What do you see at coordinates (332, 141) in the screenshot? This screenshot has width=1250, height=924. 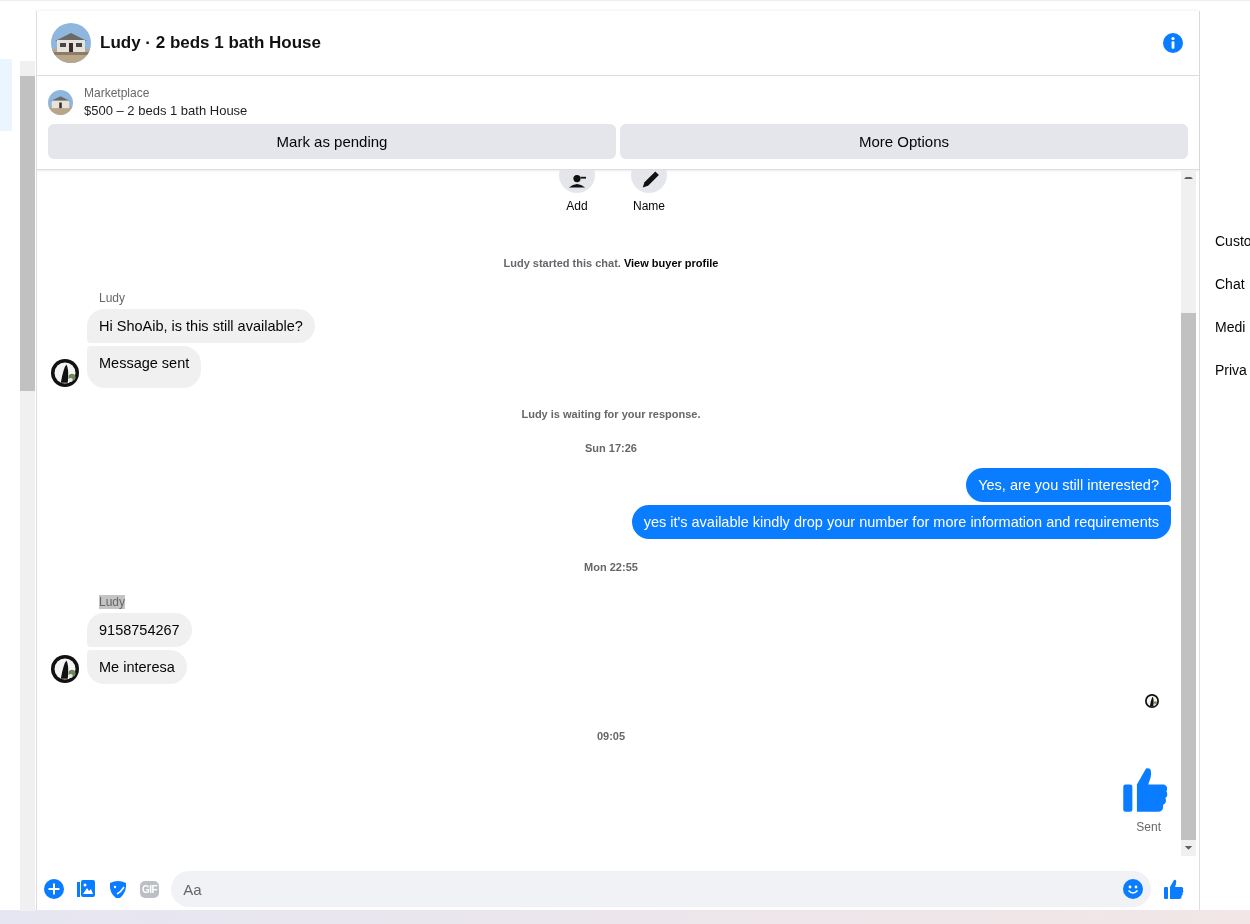 I see `listing-action-button: Mark as pending` at bounding box center [332, 141].